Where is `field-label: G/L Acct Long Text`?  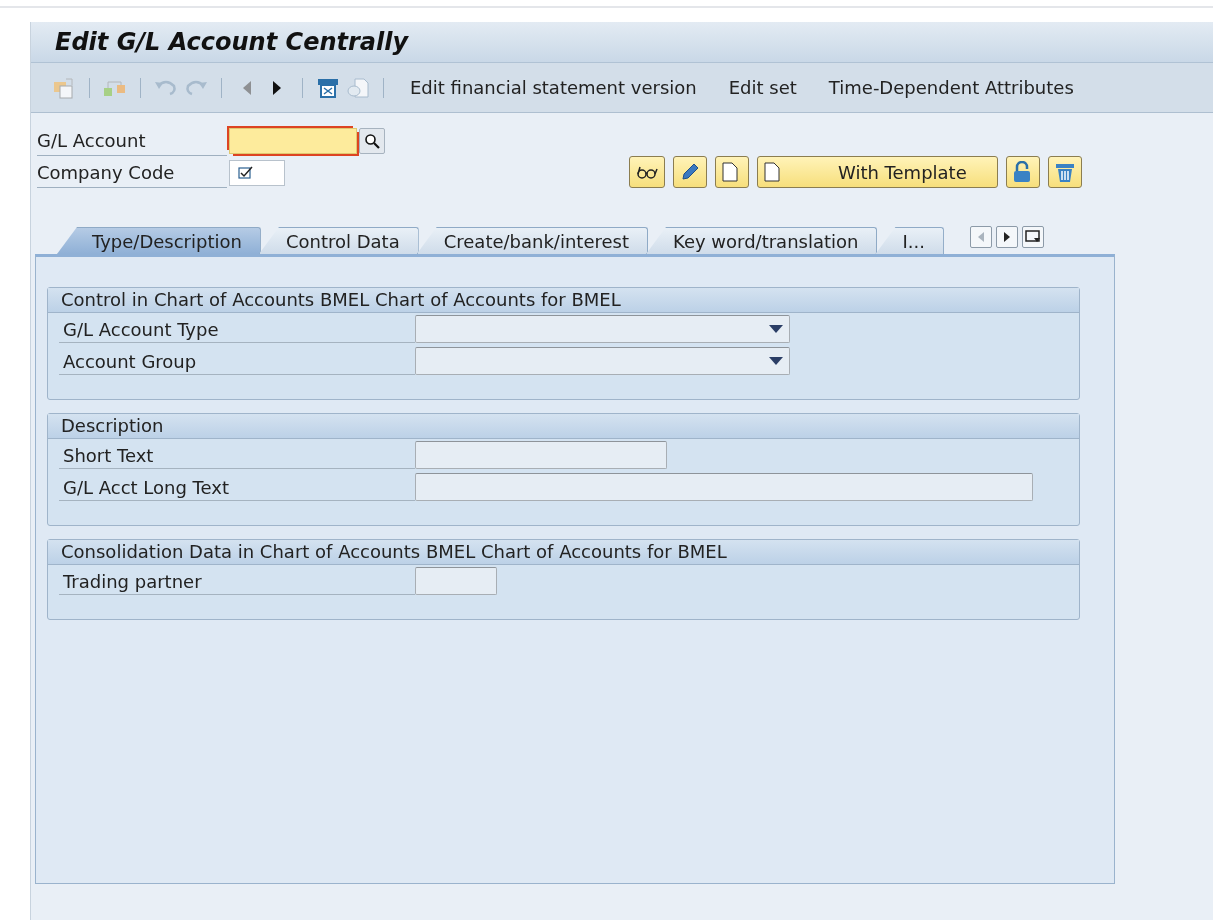 field-label: G/L Acct Long Text is located at coordinates (237, 487).